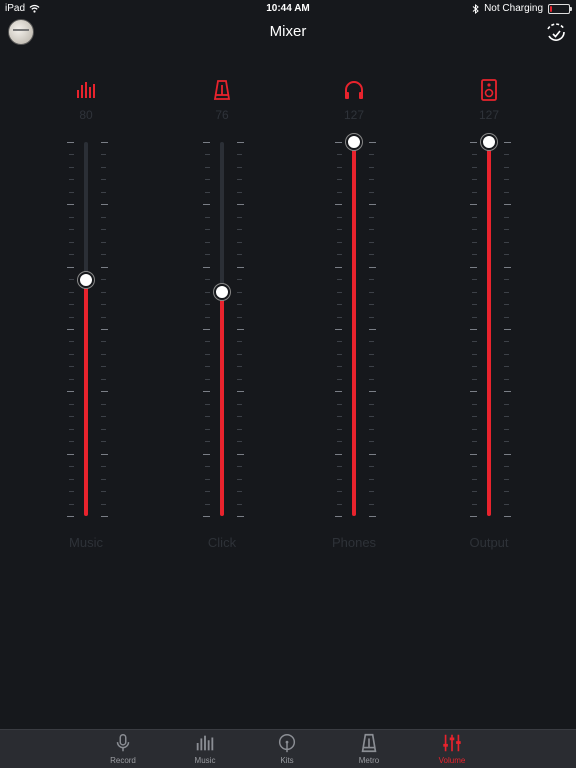 Image resolution: width=576 pixels, height=768 pixels. Describe the element at coordinates (560, 8) in the screenshot. I see `battery-icon` at that location.